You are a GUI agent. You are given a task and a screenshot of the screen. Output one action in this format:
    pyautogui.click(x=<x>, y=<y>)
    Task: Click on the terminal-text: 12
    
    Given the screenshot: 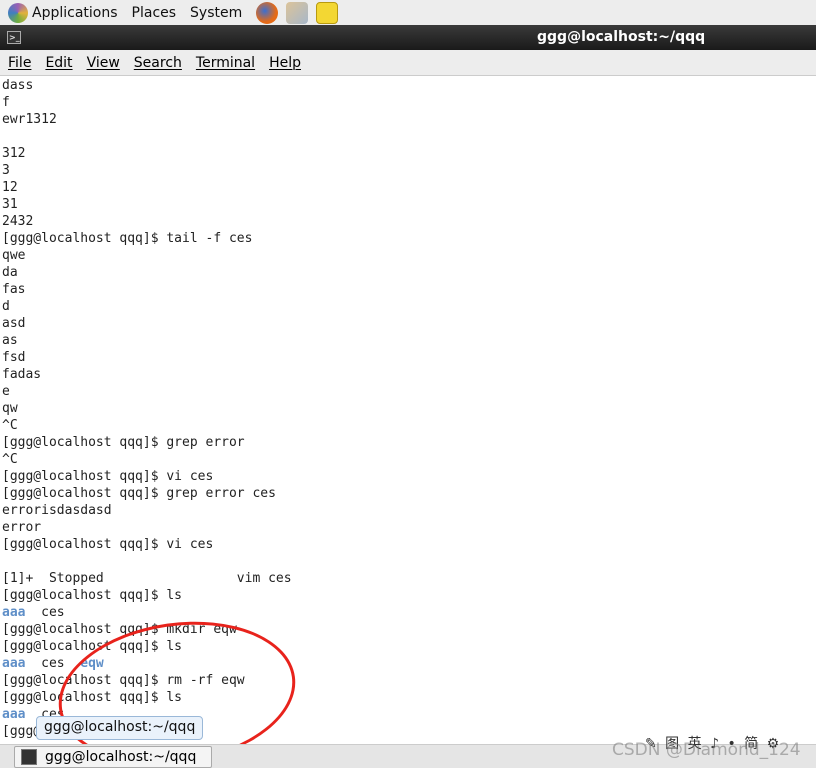 What is the action you would take?
    pyautogui.click(x=10, y=187)
    